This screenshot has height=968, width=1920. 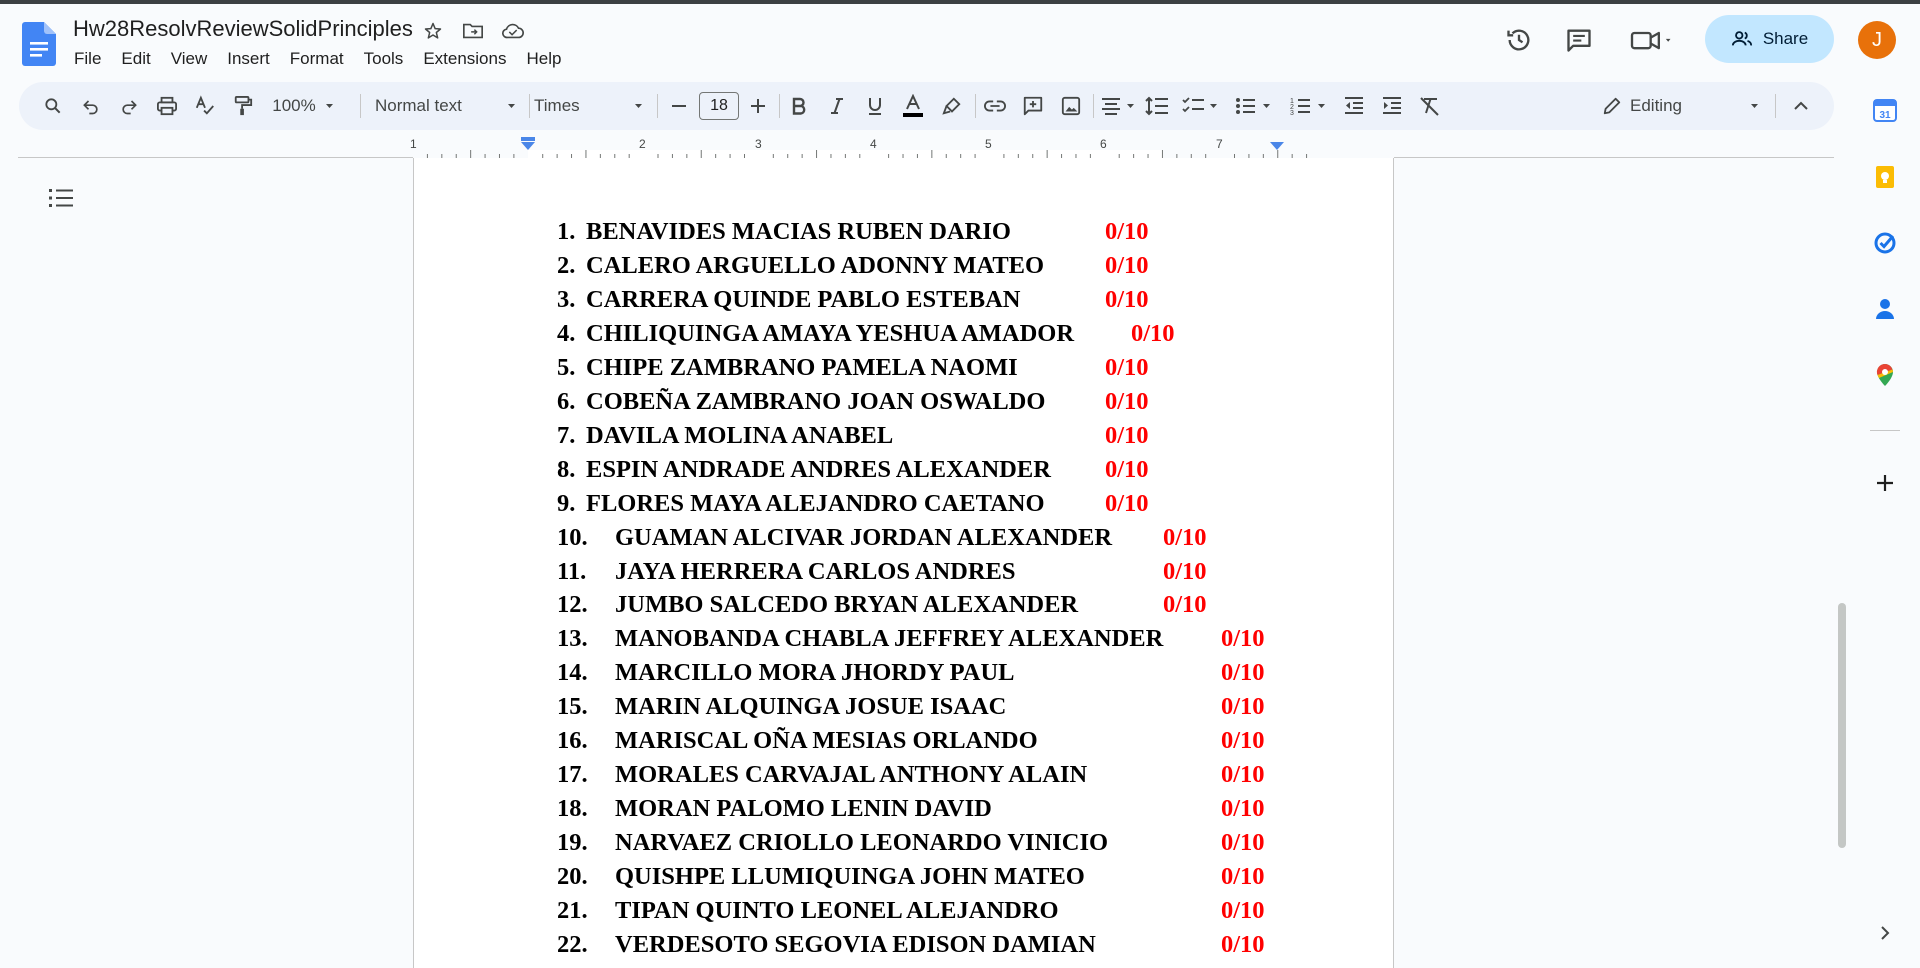 I want to click on spellcheck-icon, so click(x=205, y=106).